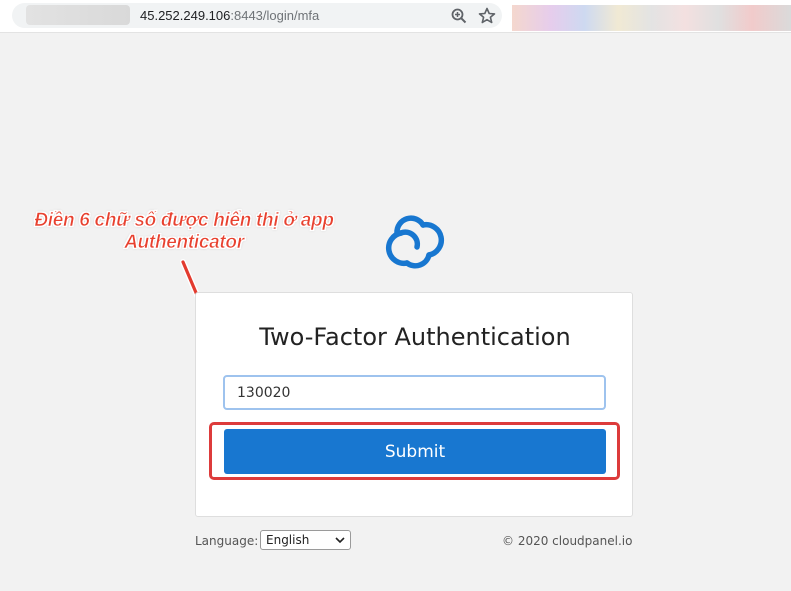  I want to click on page-title: Two-Factor Authentication, so click(415, 337).